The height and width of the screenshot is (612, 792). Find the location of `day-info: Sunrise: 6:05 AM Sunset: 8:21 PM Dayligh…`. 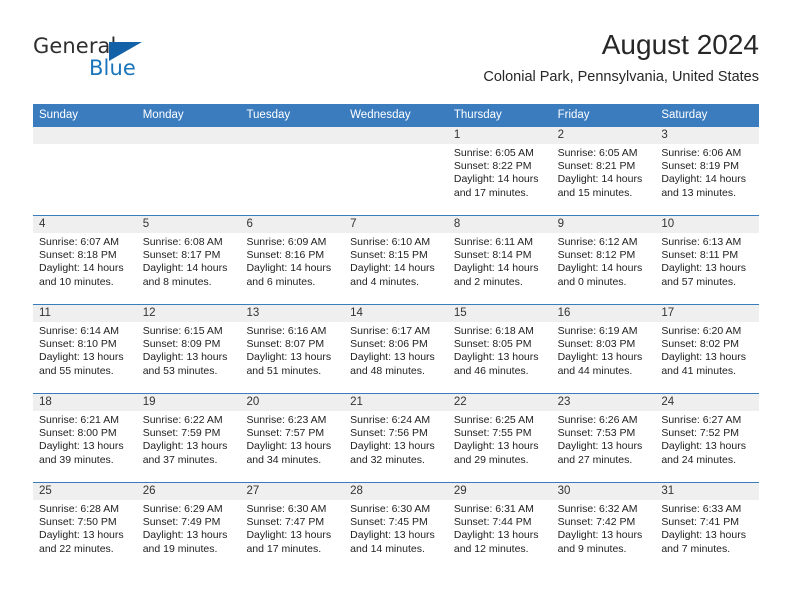

day-info: Sunrise: 6:05 AM Sunset: 8:21 PM Dayligh… is located at coordinates (604, 172).